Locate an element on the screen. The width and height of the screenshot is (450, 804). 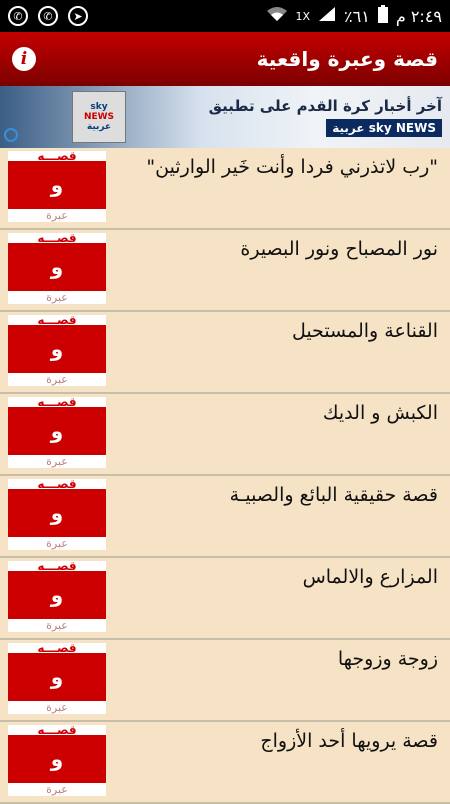
story-title: الكبش و الديك is located at coordinates (380, 413).